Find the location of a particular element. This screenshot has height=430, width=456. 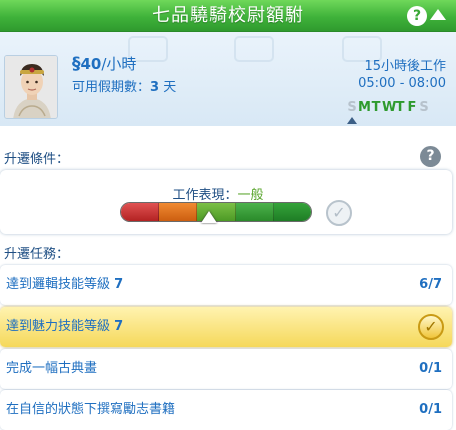

salary: §40/小時 is located at coordinates (104, 64).